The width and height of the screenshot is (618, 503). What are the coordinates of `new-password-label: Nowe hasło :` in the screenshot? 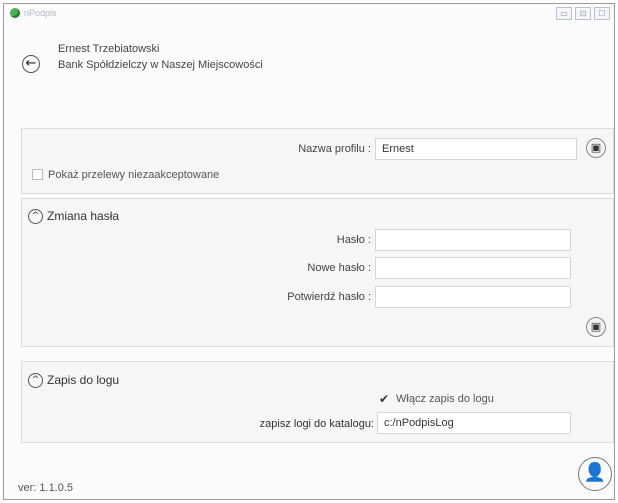 It's located at (339, 268).